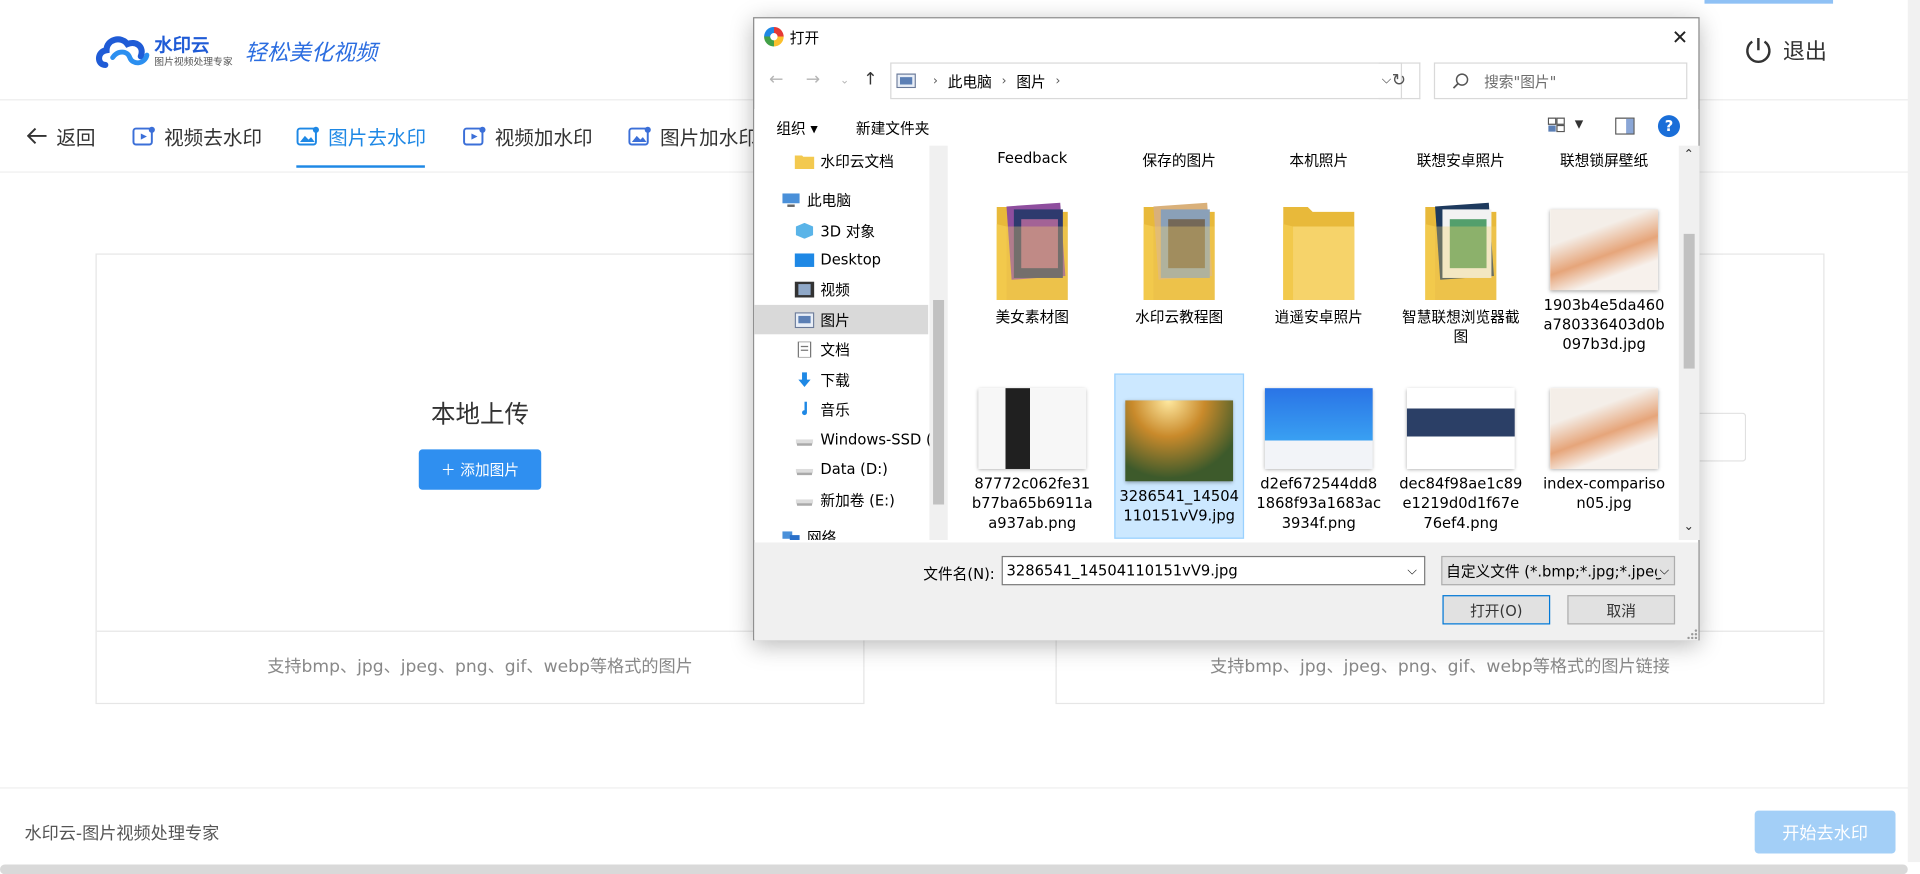 Image resolution: width=1920 pixels, height=874 pixels. What do you see at coordinates (1625, 126) in the screenshot?
I see `preview-pane-icon` at bounding box center [1625, 126].